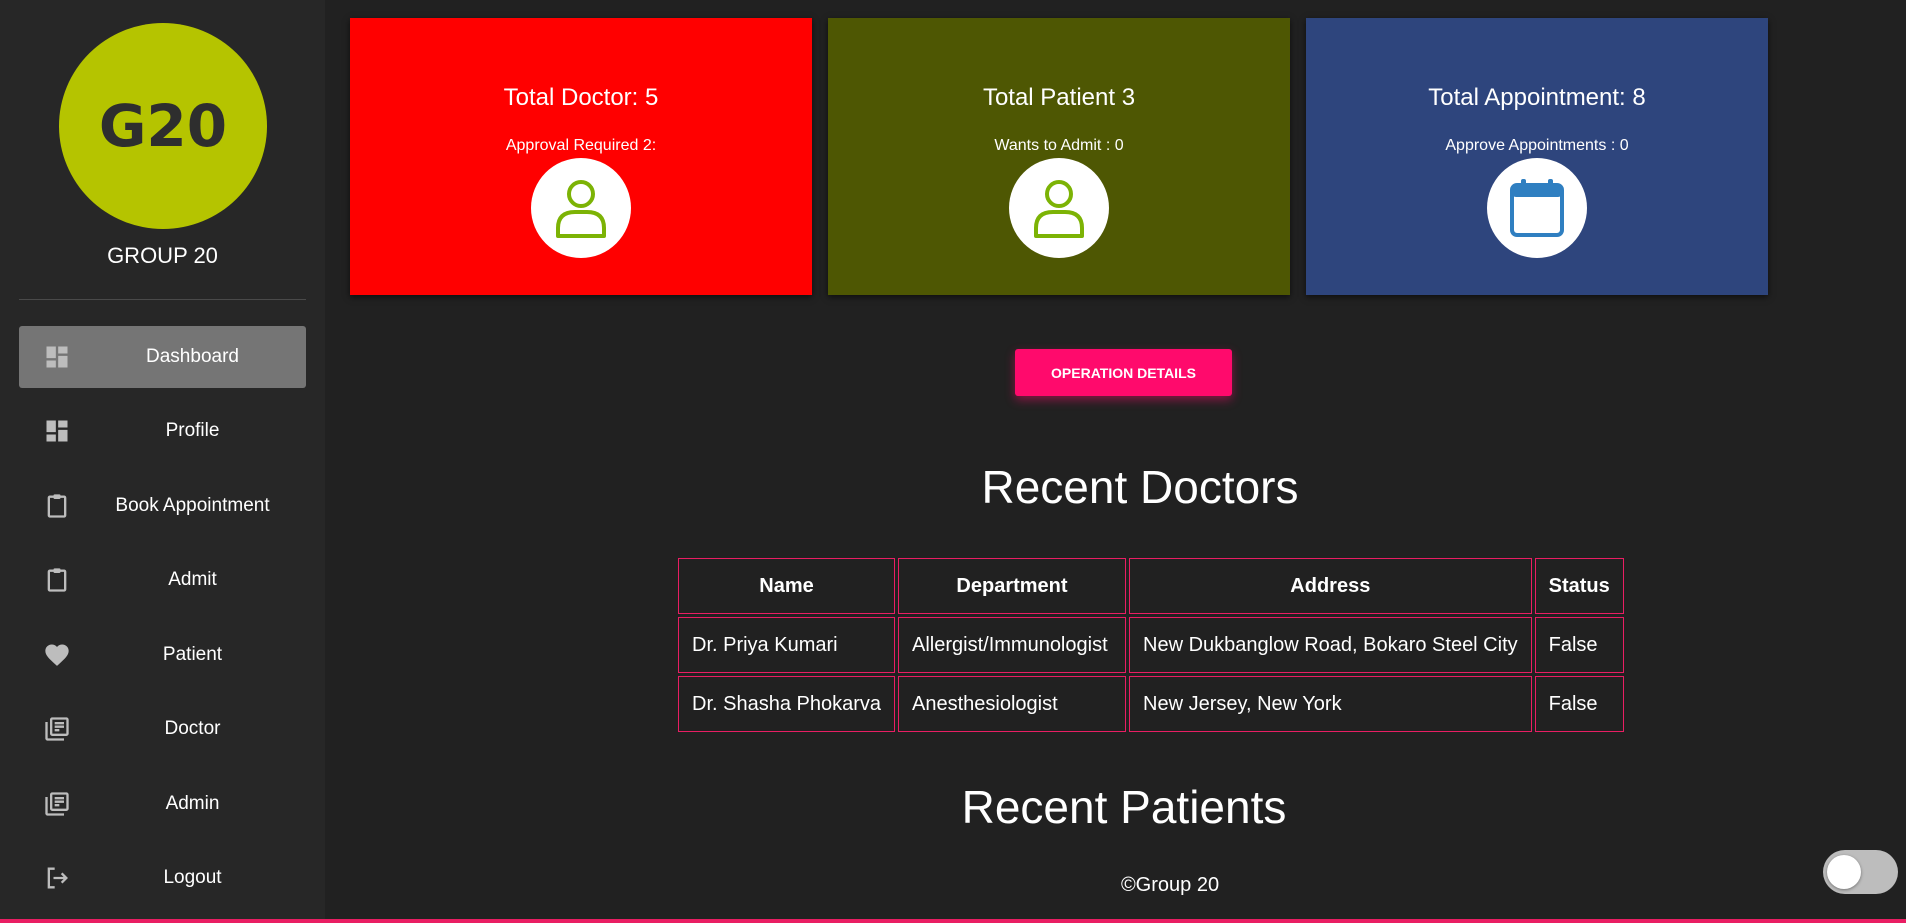  I want to click on column-header: Name, so click(786, 586).